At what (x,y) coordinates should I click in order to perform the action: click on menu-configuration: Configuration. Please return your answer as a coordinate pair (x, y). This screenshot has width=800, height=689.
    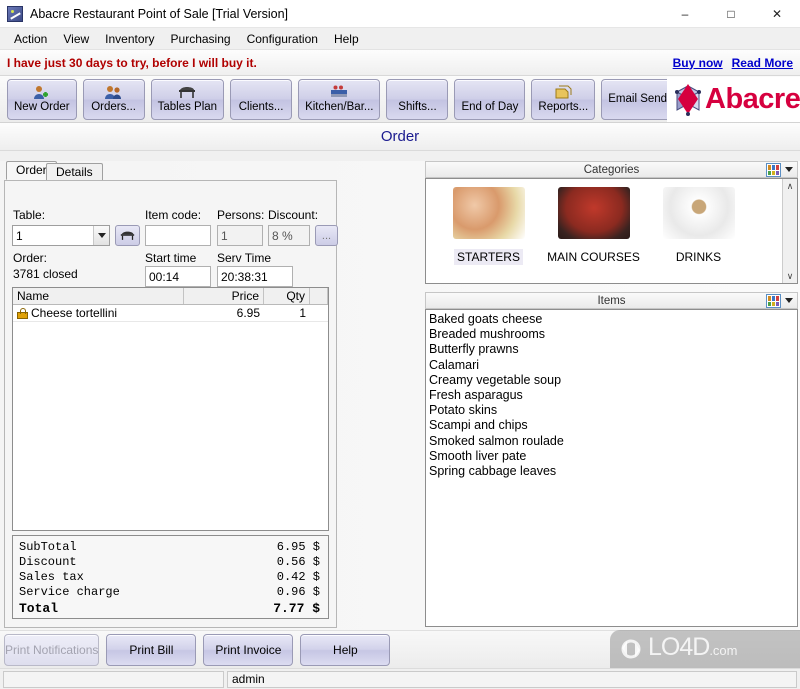
    Looking at the image, I should click on (282, 39).